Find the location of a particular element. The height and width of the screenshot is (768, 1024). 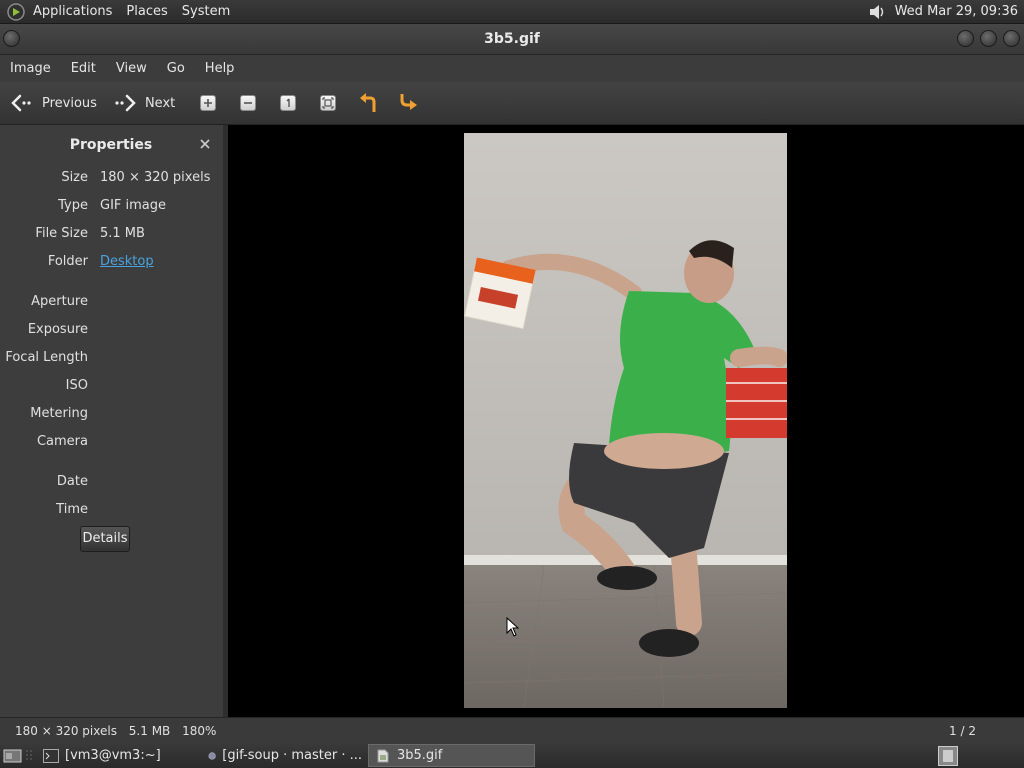

volume-icon is located at coordinates (877, 12).